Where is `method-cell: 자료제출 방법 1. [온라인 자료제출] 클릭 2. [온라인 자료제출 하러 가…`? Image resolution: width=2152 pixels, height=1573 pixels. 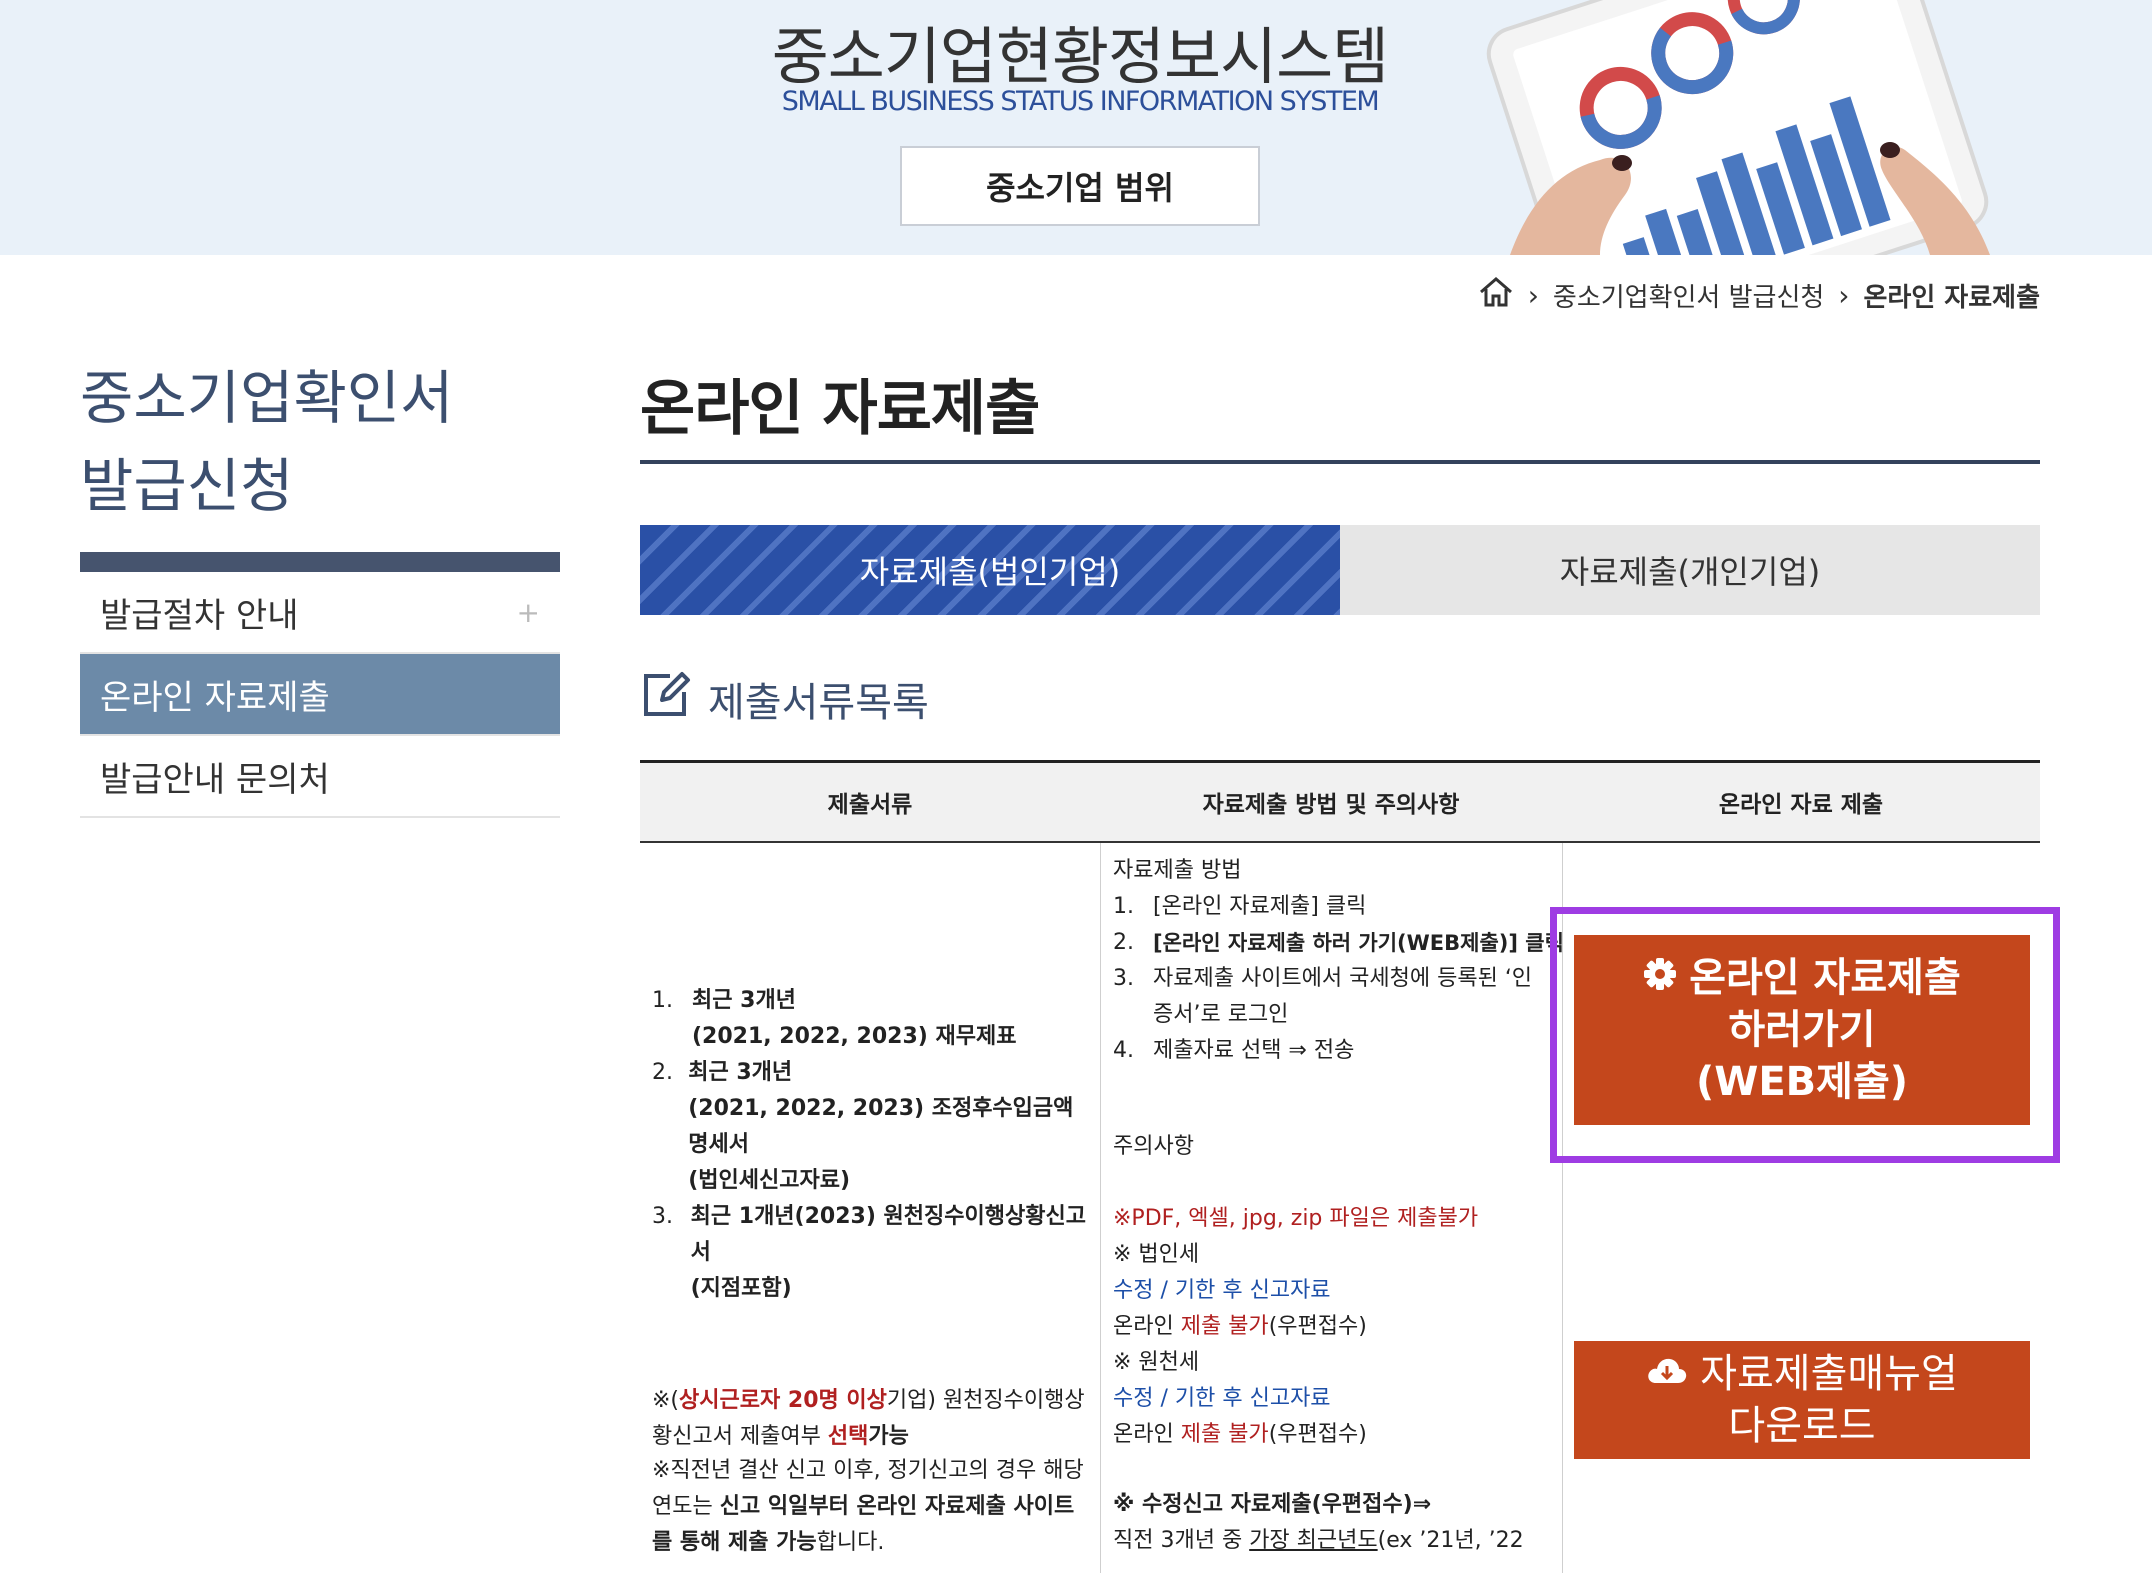 method-cell: 자료제출 방법 1. [온라인 자료제출] 클릭 2. [온라인 자료제출 하러 가… is located at coordinates (1332, 1208).